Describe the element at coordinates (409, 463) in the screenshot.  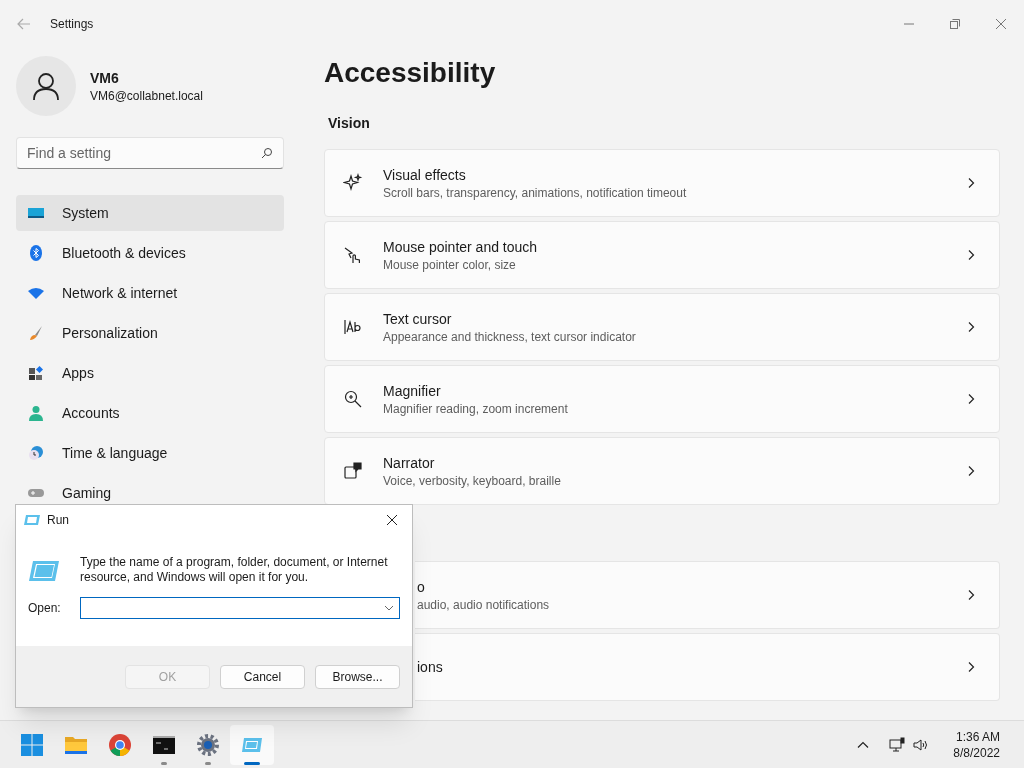
I see `card-title: Narrator` at that location.